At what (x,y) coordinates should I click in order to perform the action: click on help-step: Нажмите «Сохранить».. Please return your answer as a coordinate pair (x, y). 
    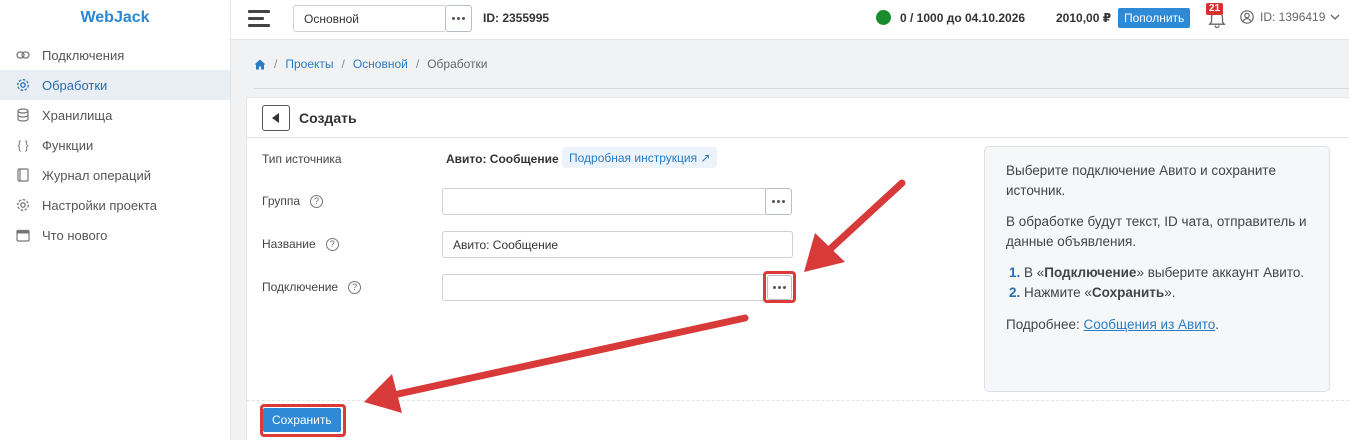
    Looking at the image, I should click on (1166, 293).